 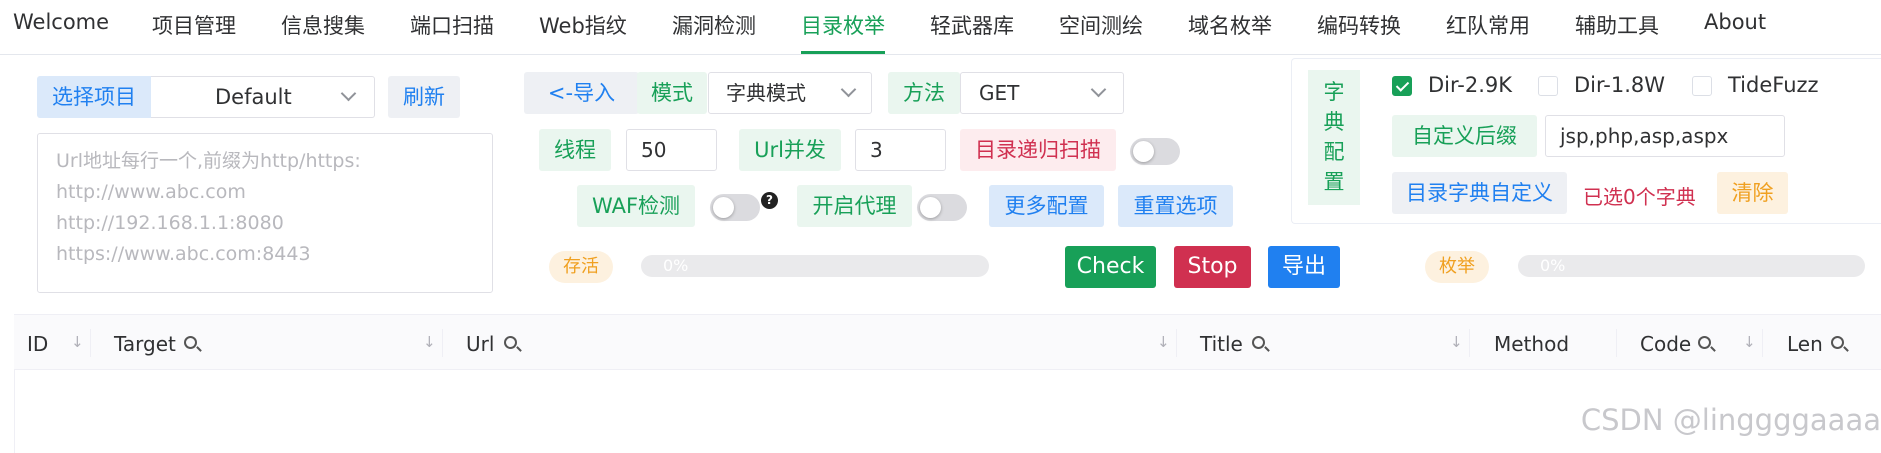 I want to click on dict-checkbox-dir-2.9k, so click(x=1402, y=86).